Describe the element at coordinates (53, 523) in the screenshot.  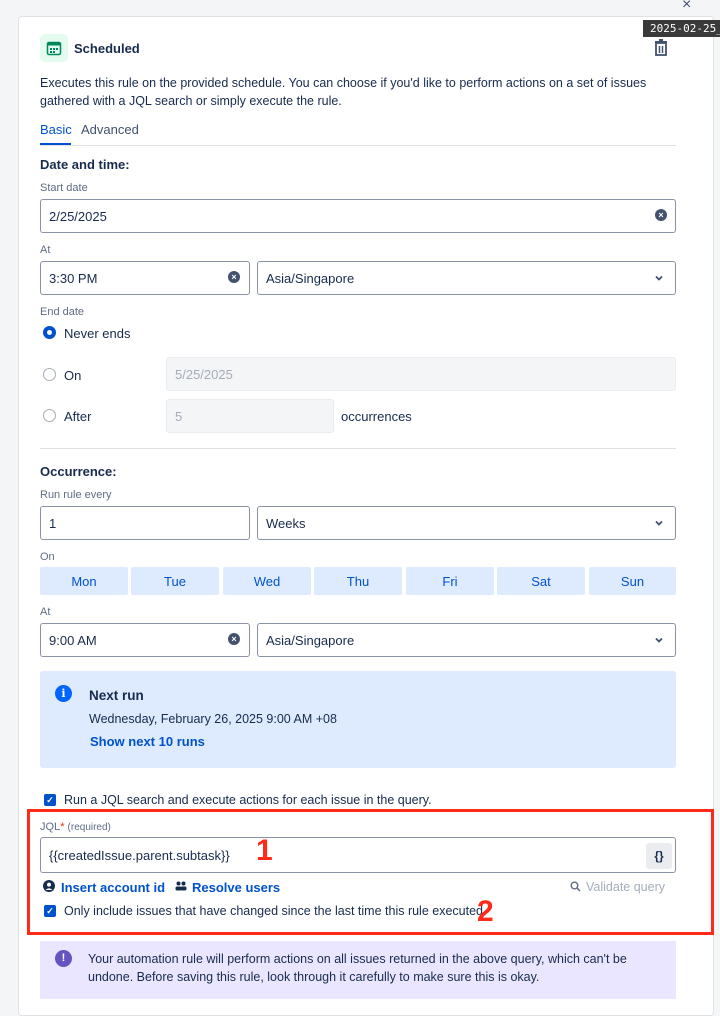
I see `run-every-value: 1` at that location.